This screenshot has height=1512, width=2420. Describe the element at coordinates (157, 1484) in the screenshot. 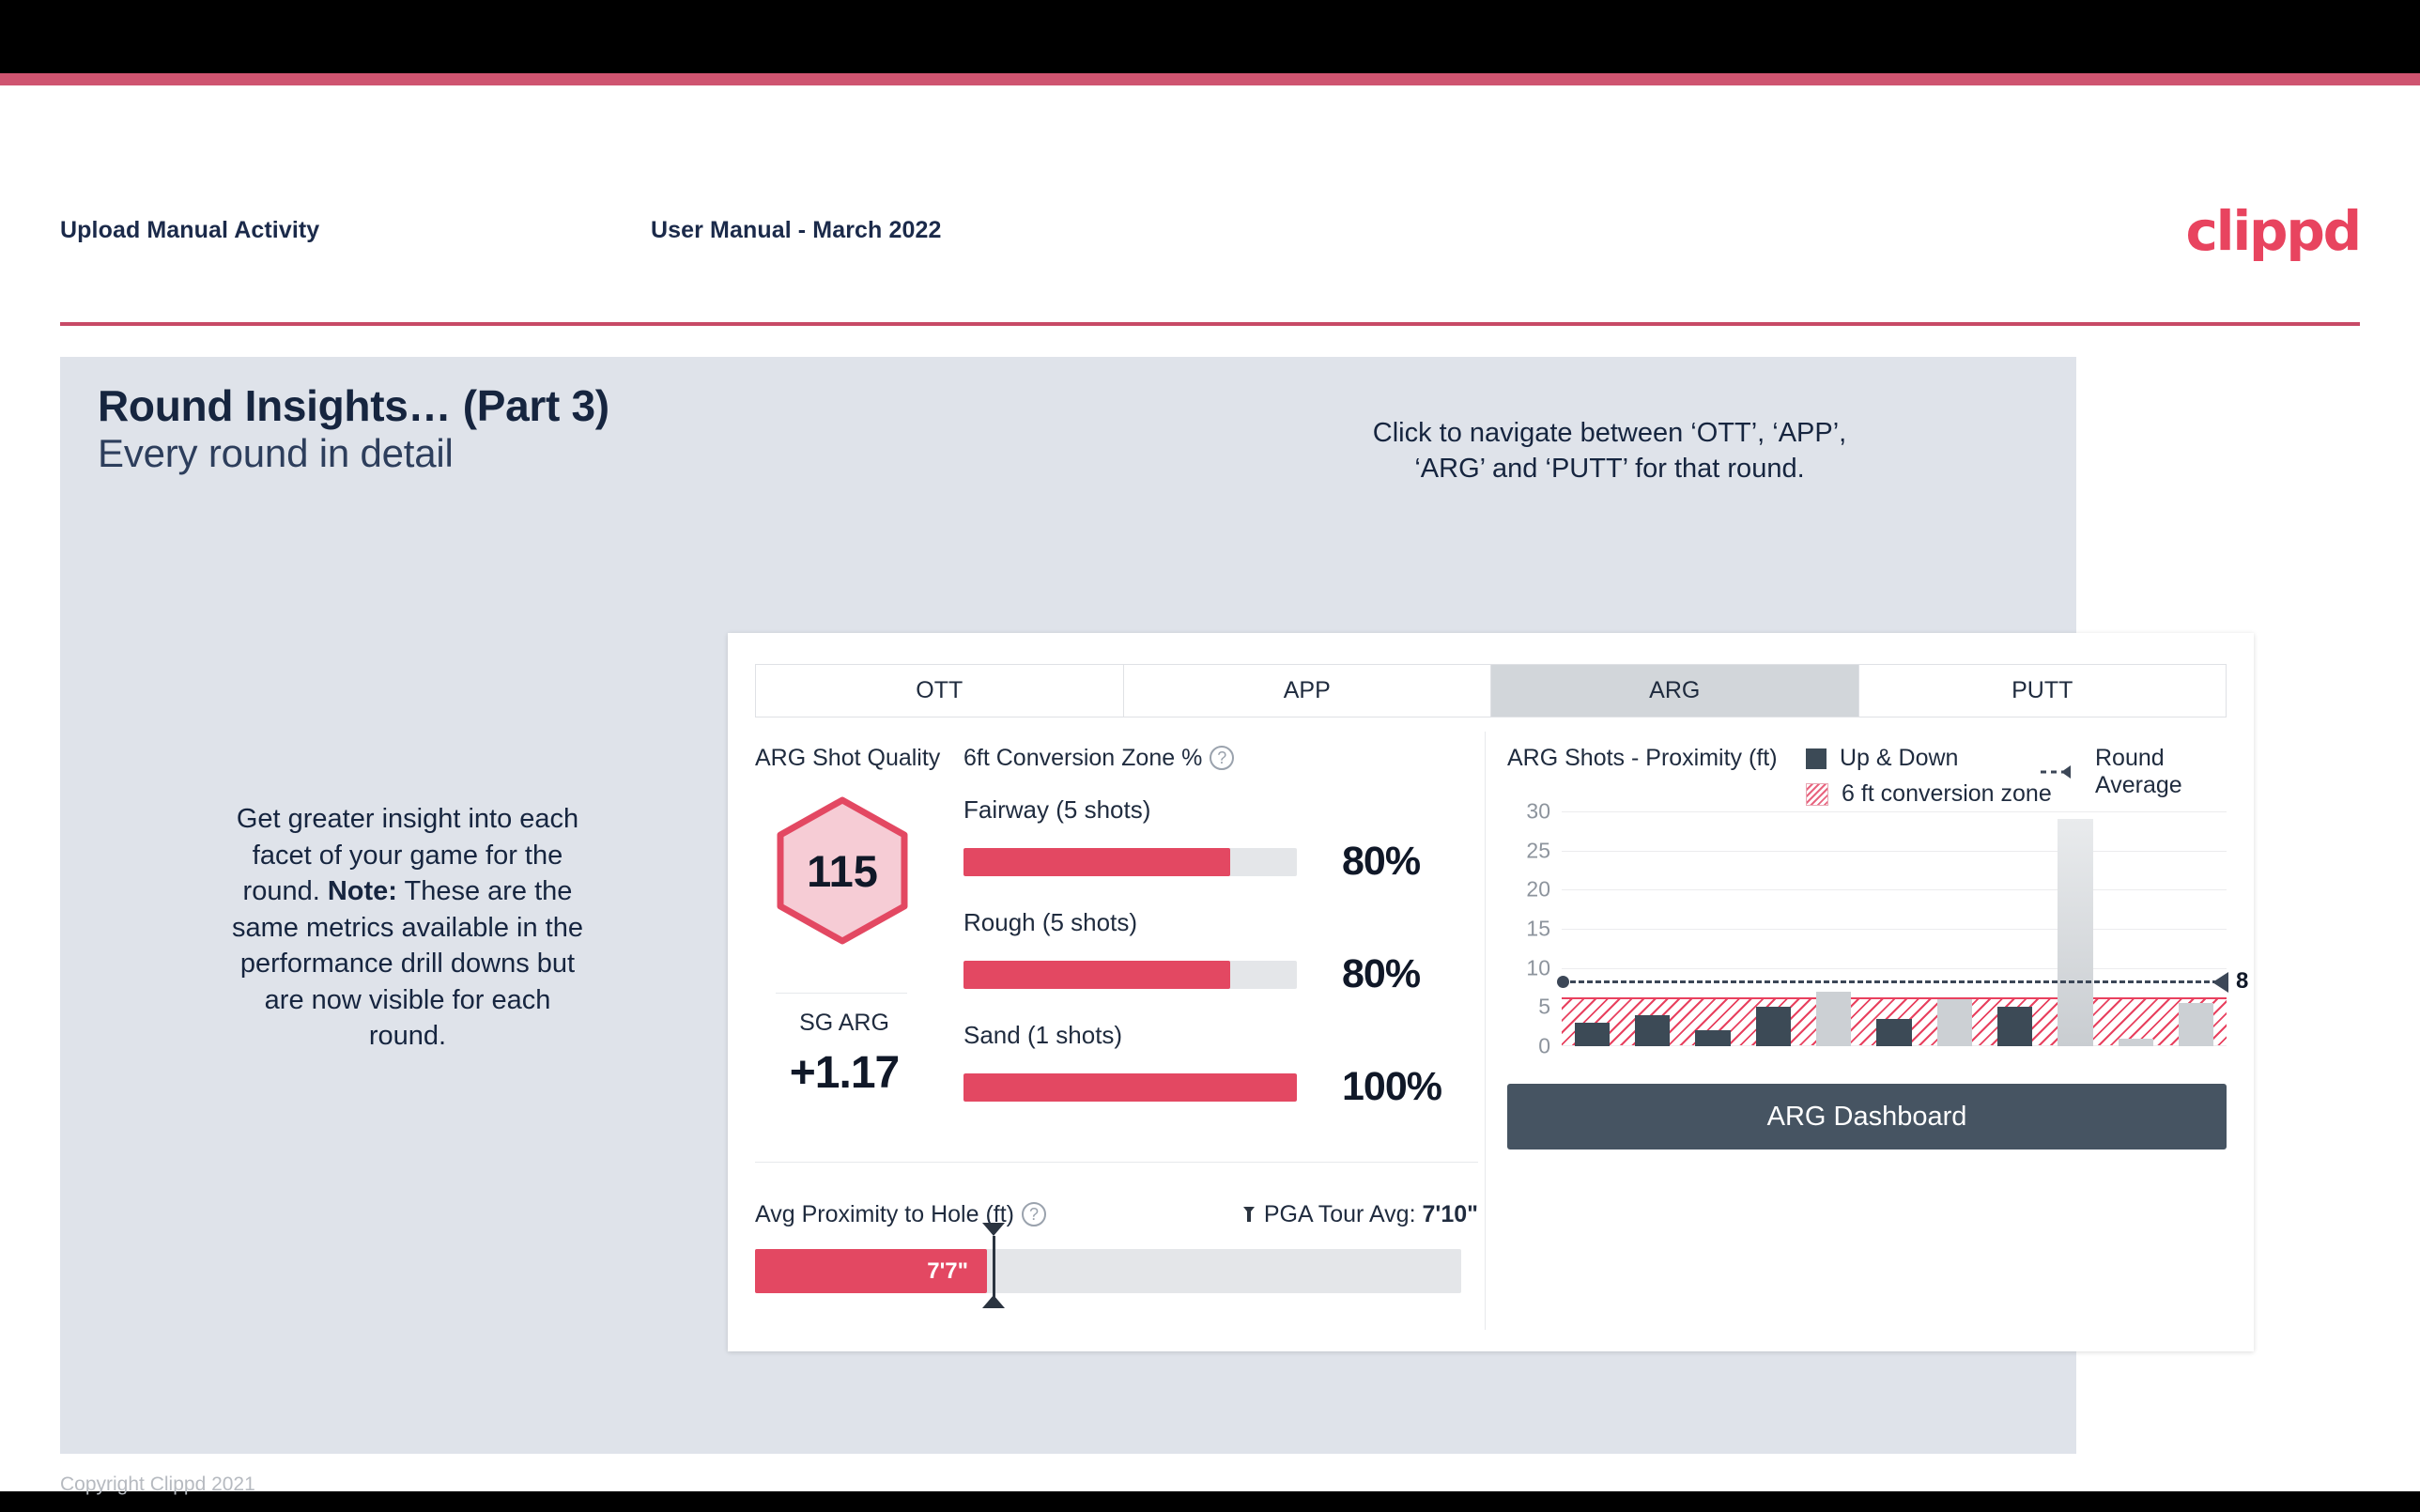

I see `copyright-footer: Copyright Clippd 2021` at that location.